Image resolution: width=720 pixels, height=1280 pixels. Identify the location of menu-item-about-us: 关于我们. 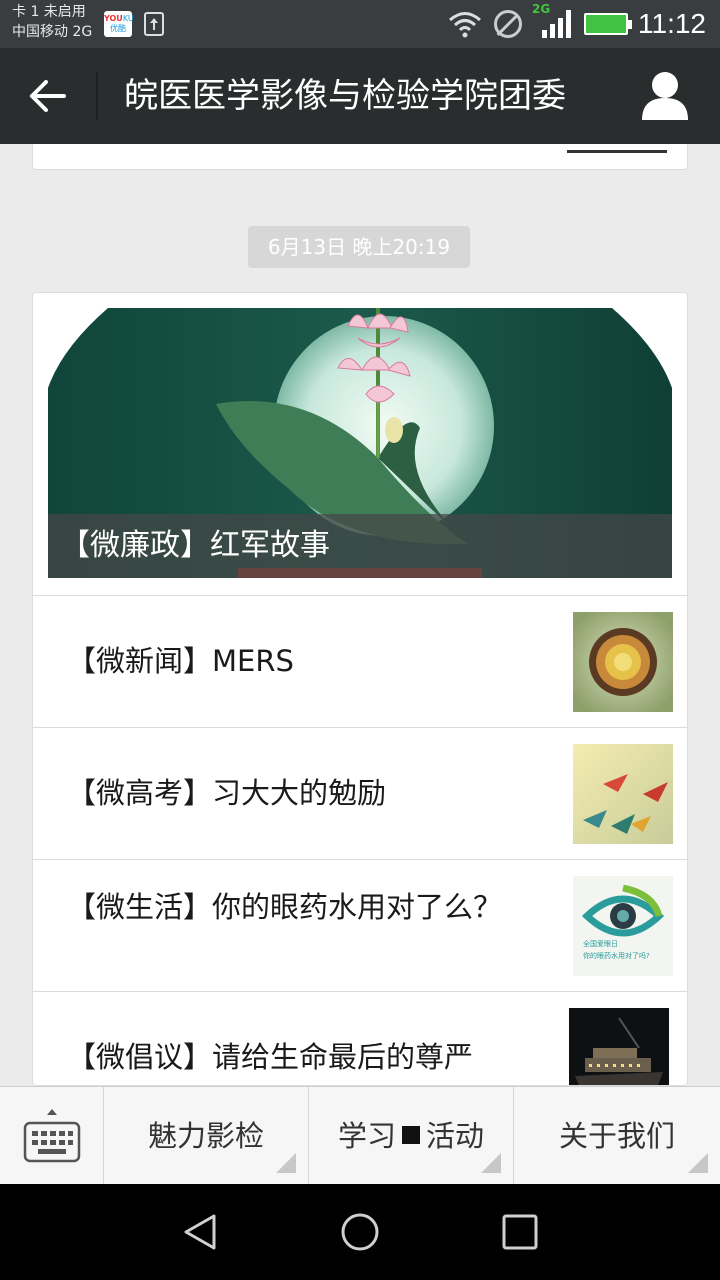
(617, 1136).